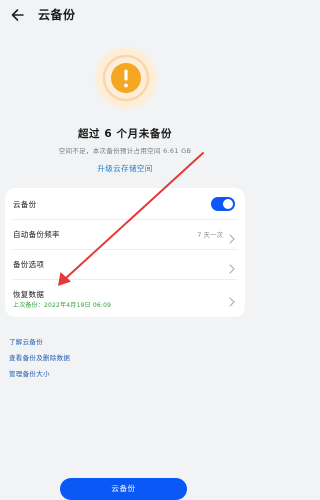 This screenshot has width=320, height=500. Describe the element at coordinates (29, 264) in the screenshot. I see `backup-options-label: 备份选项` at that location.